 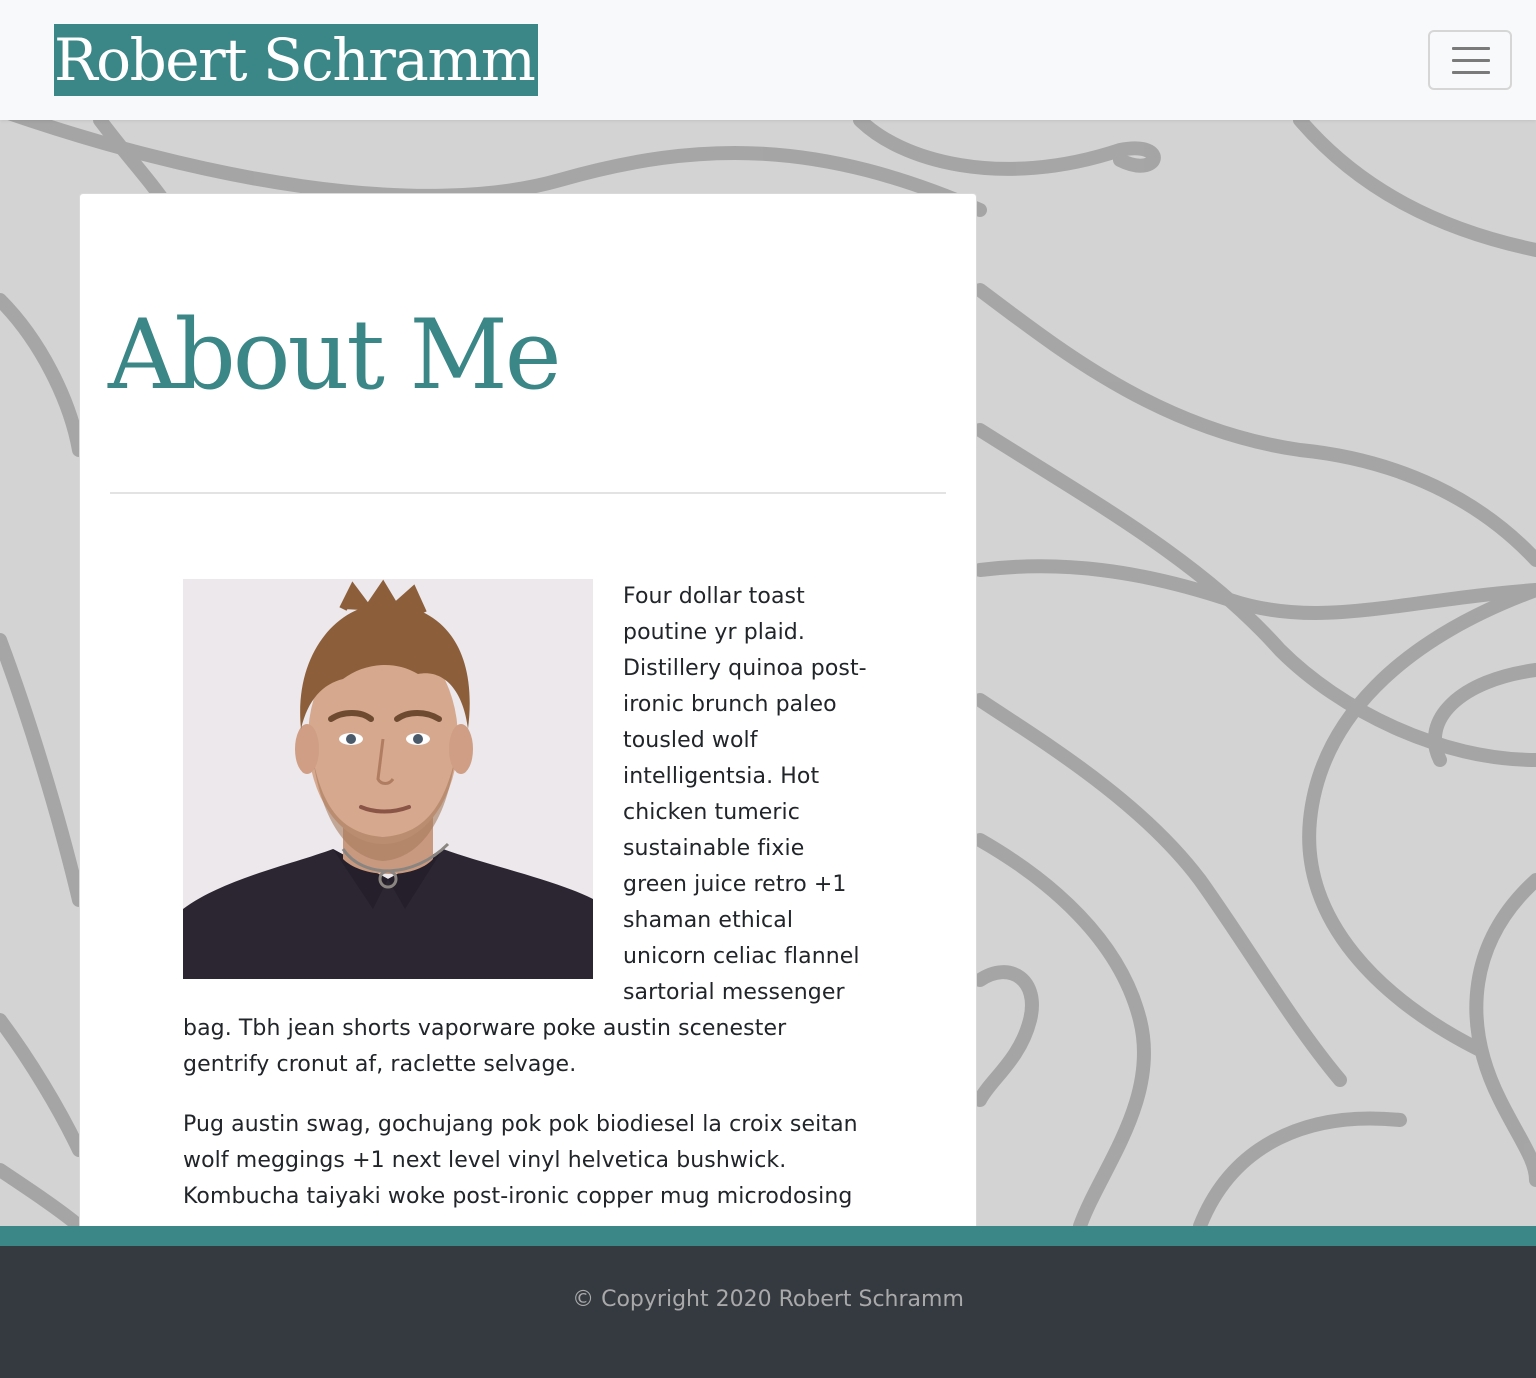 What do you see at coordinates (768, 1299) in the screenshot?
I see `copyright-text: © Copyright 2020 Robert Schramm` at bounding box center [768, 1299].